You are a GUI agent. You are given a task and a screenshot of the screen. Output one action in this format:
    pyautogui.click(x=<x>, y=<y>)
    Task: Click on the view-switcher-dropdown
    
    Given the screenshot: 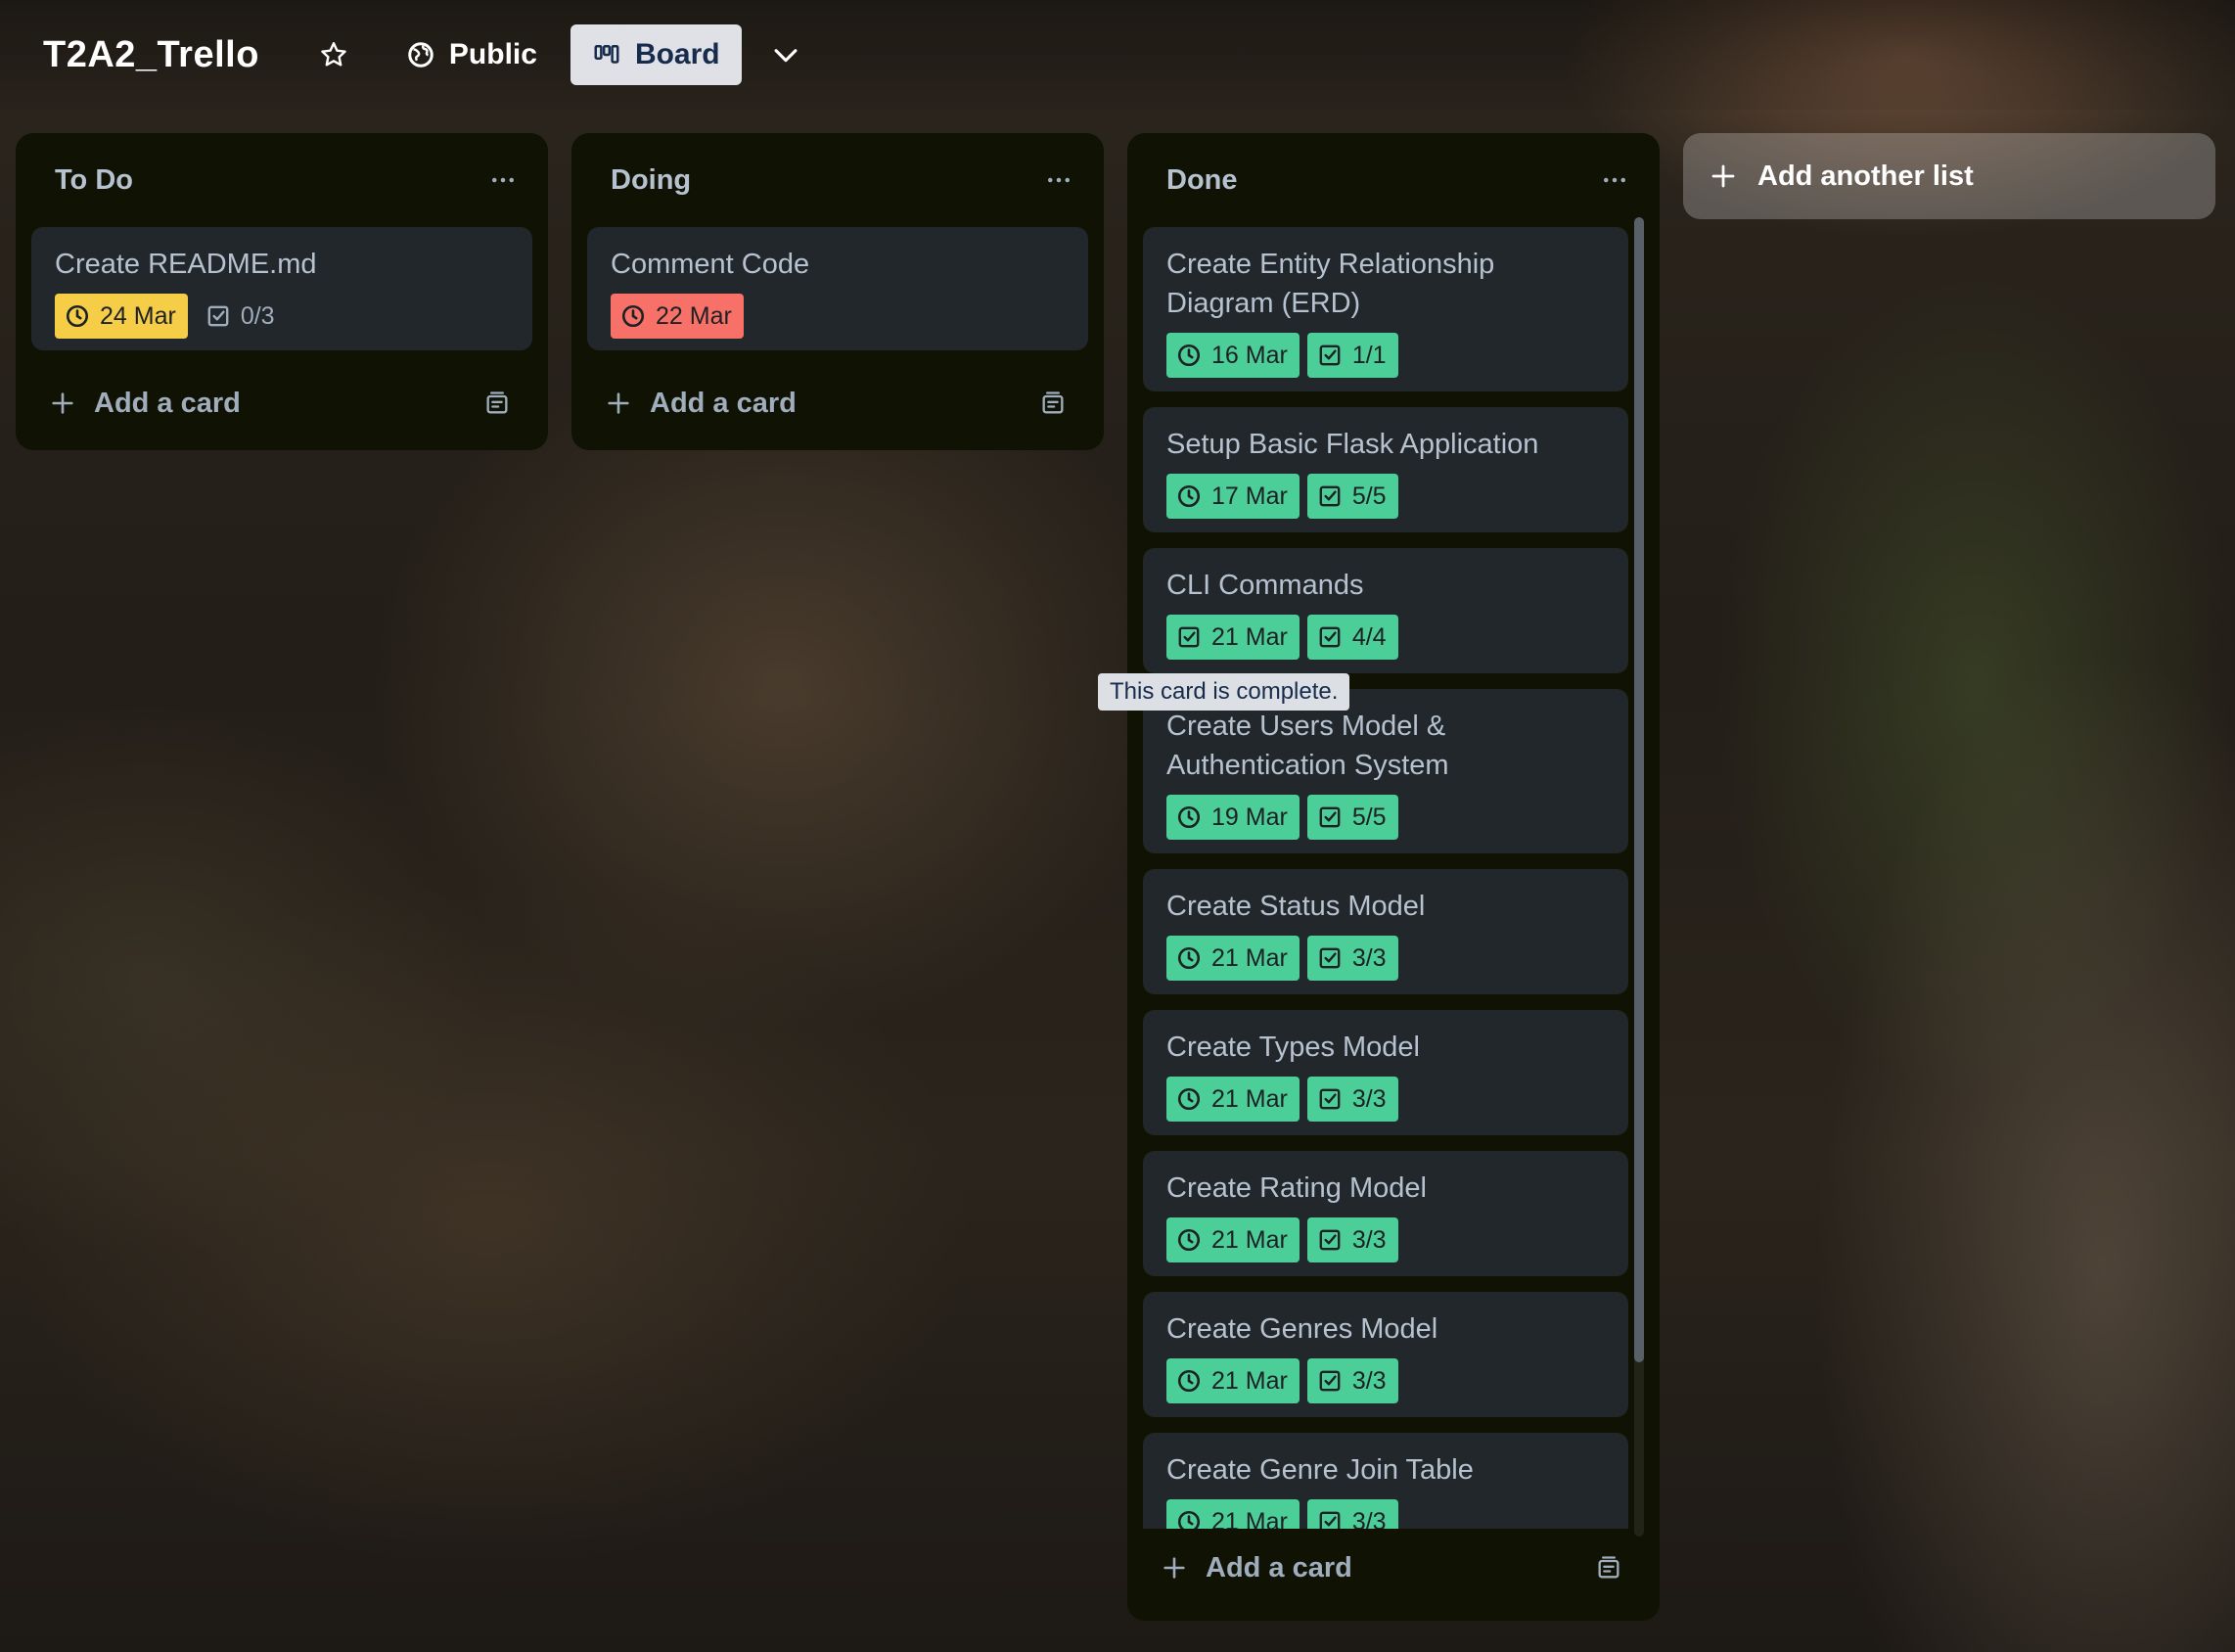 What is the action you would take?
    pyautogui.click(x=786, y=54)
    